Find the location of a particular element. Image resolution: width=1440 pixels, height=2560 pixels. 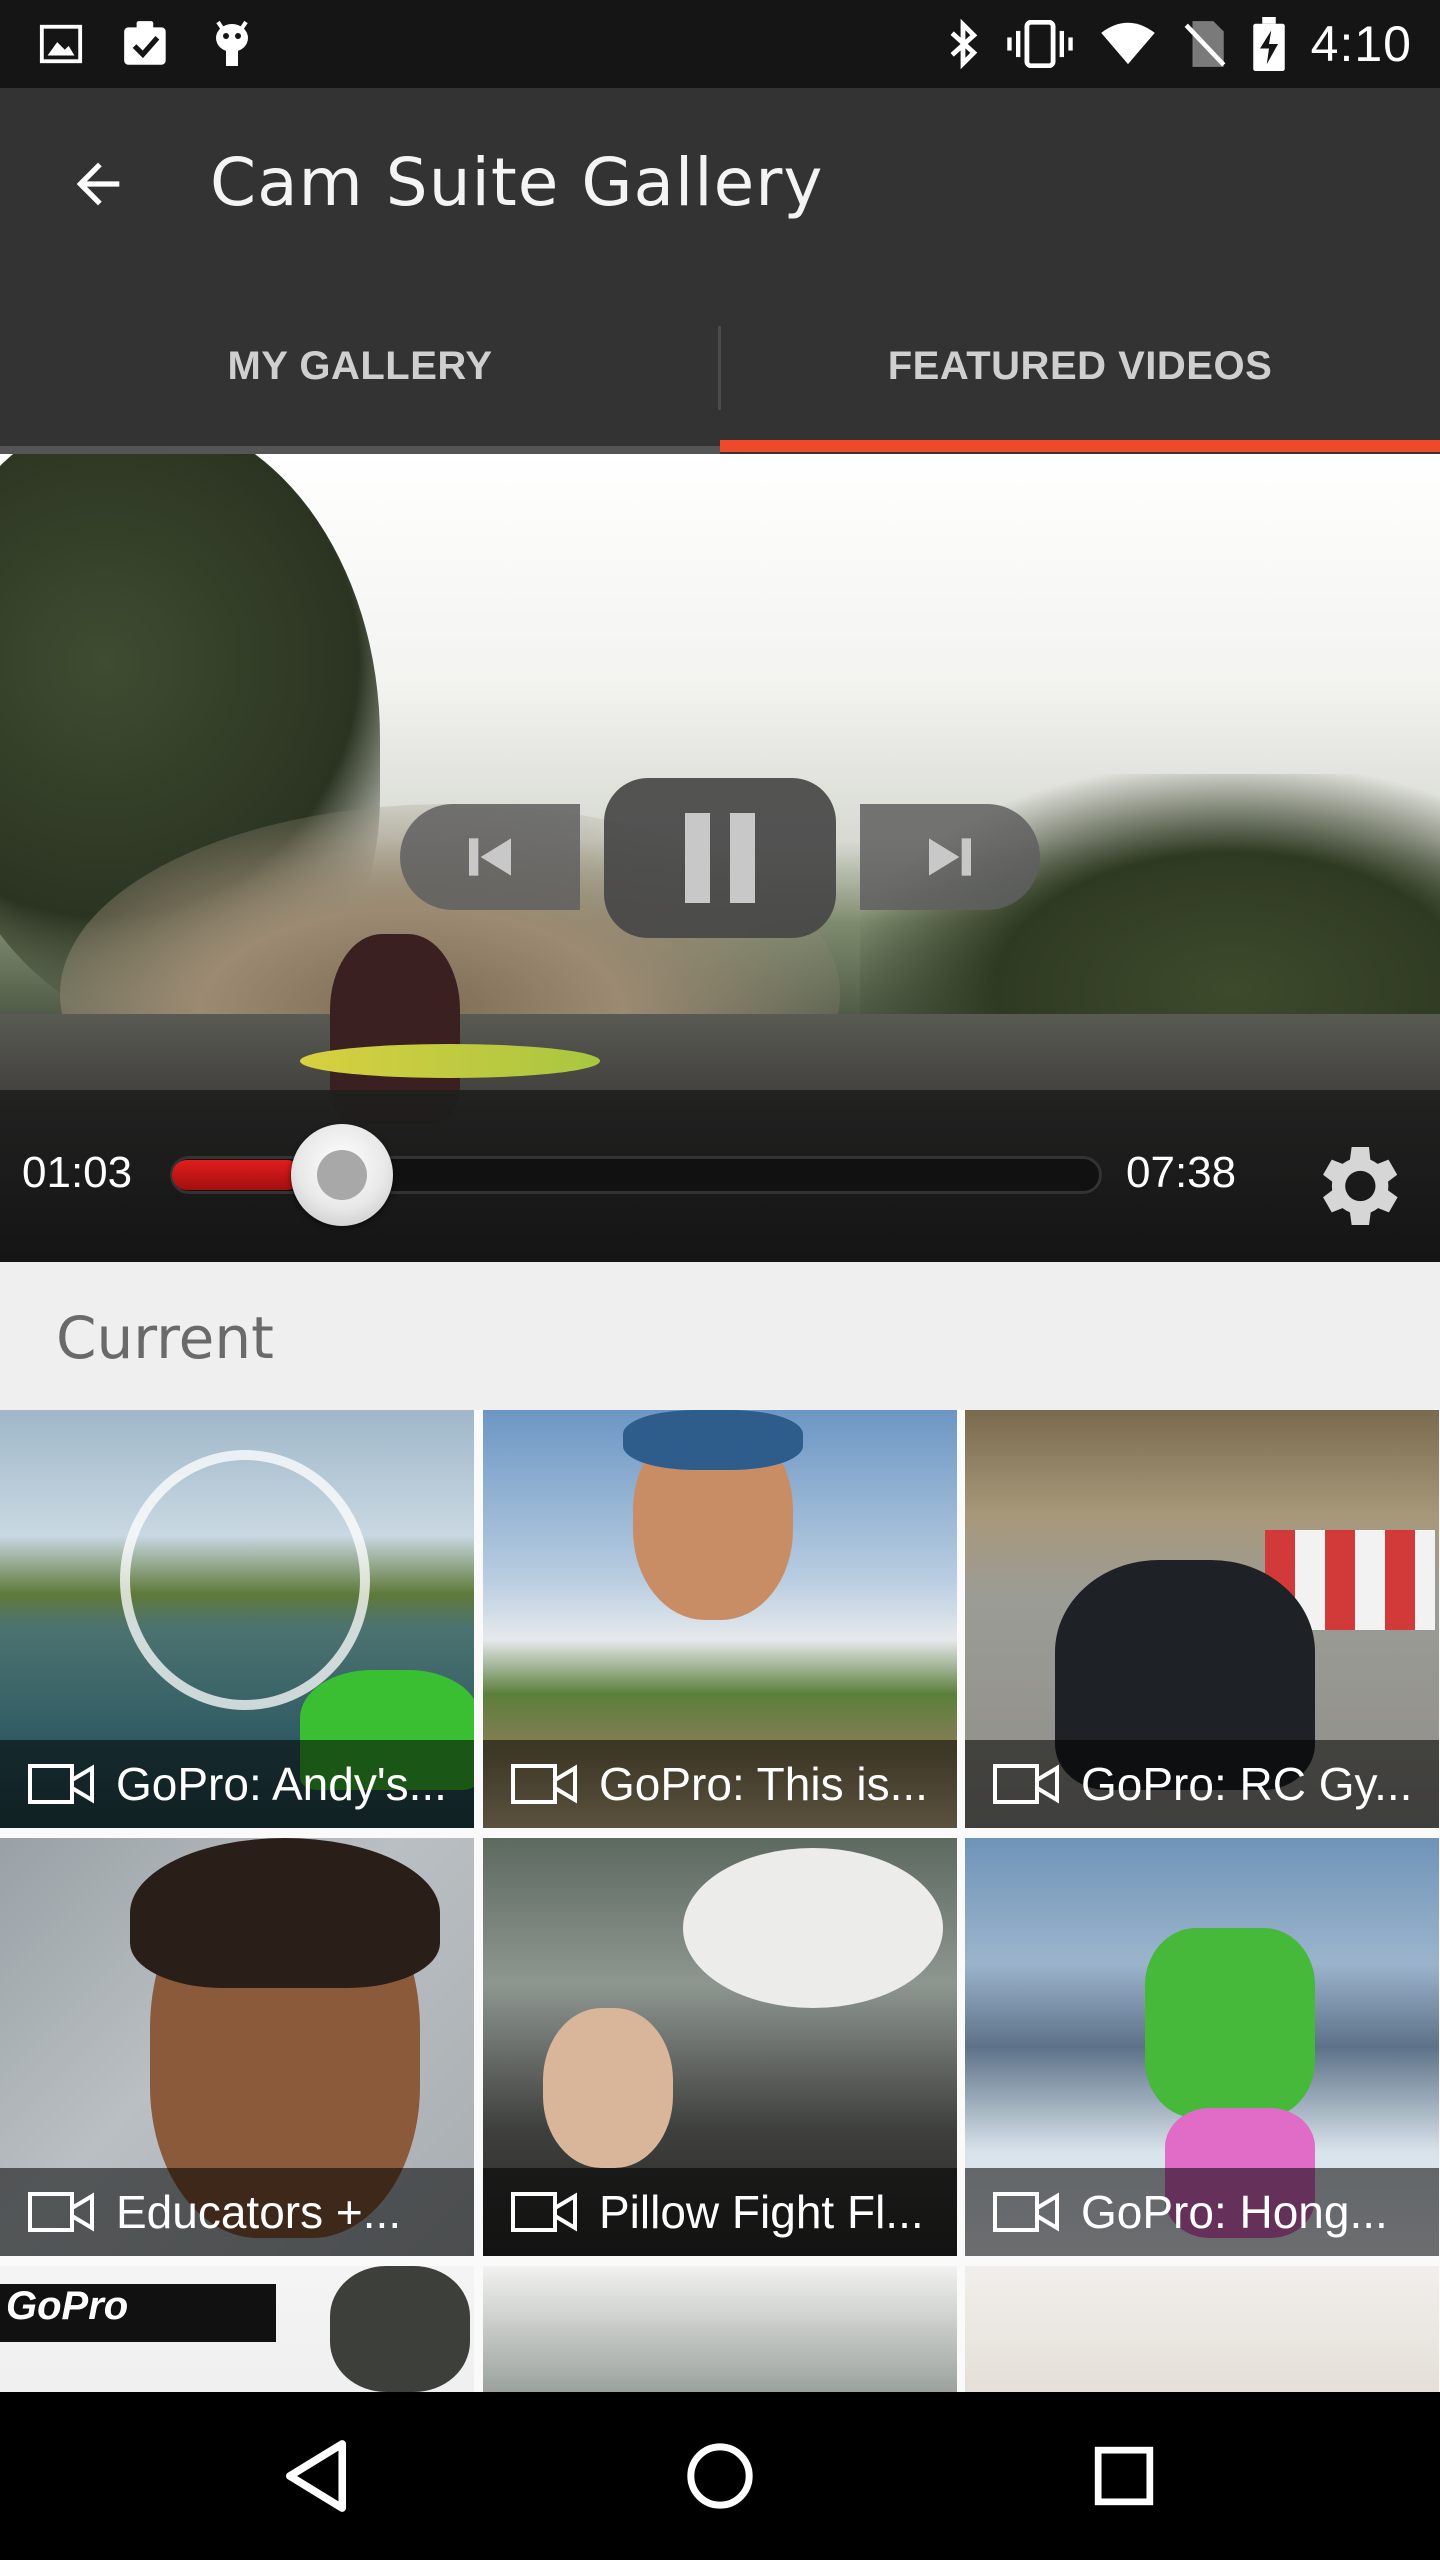

app-title: Cam Suite Gallery is located at coordinates (517, 182).